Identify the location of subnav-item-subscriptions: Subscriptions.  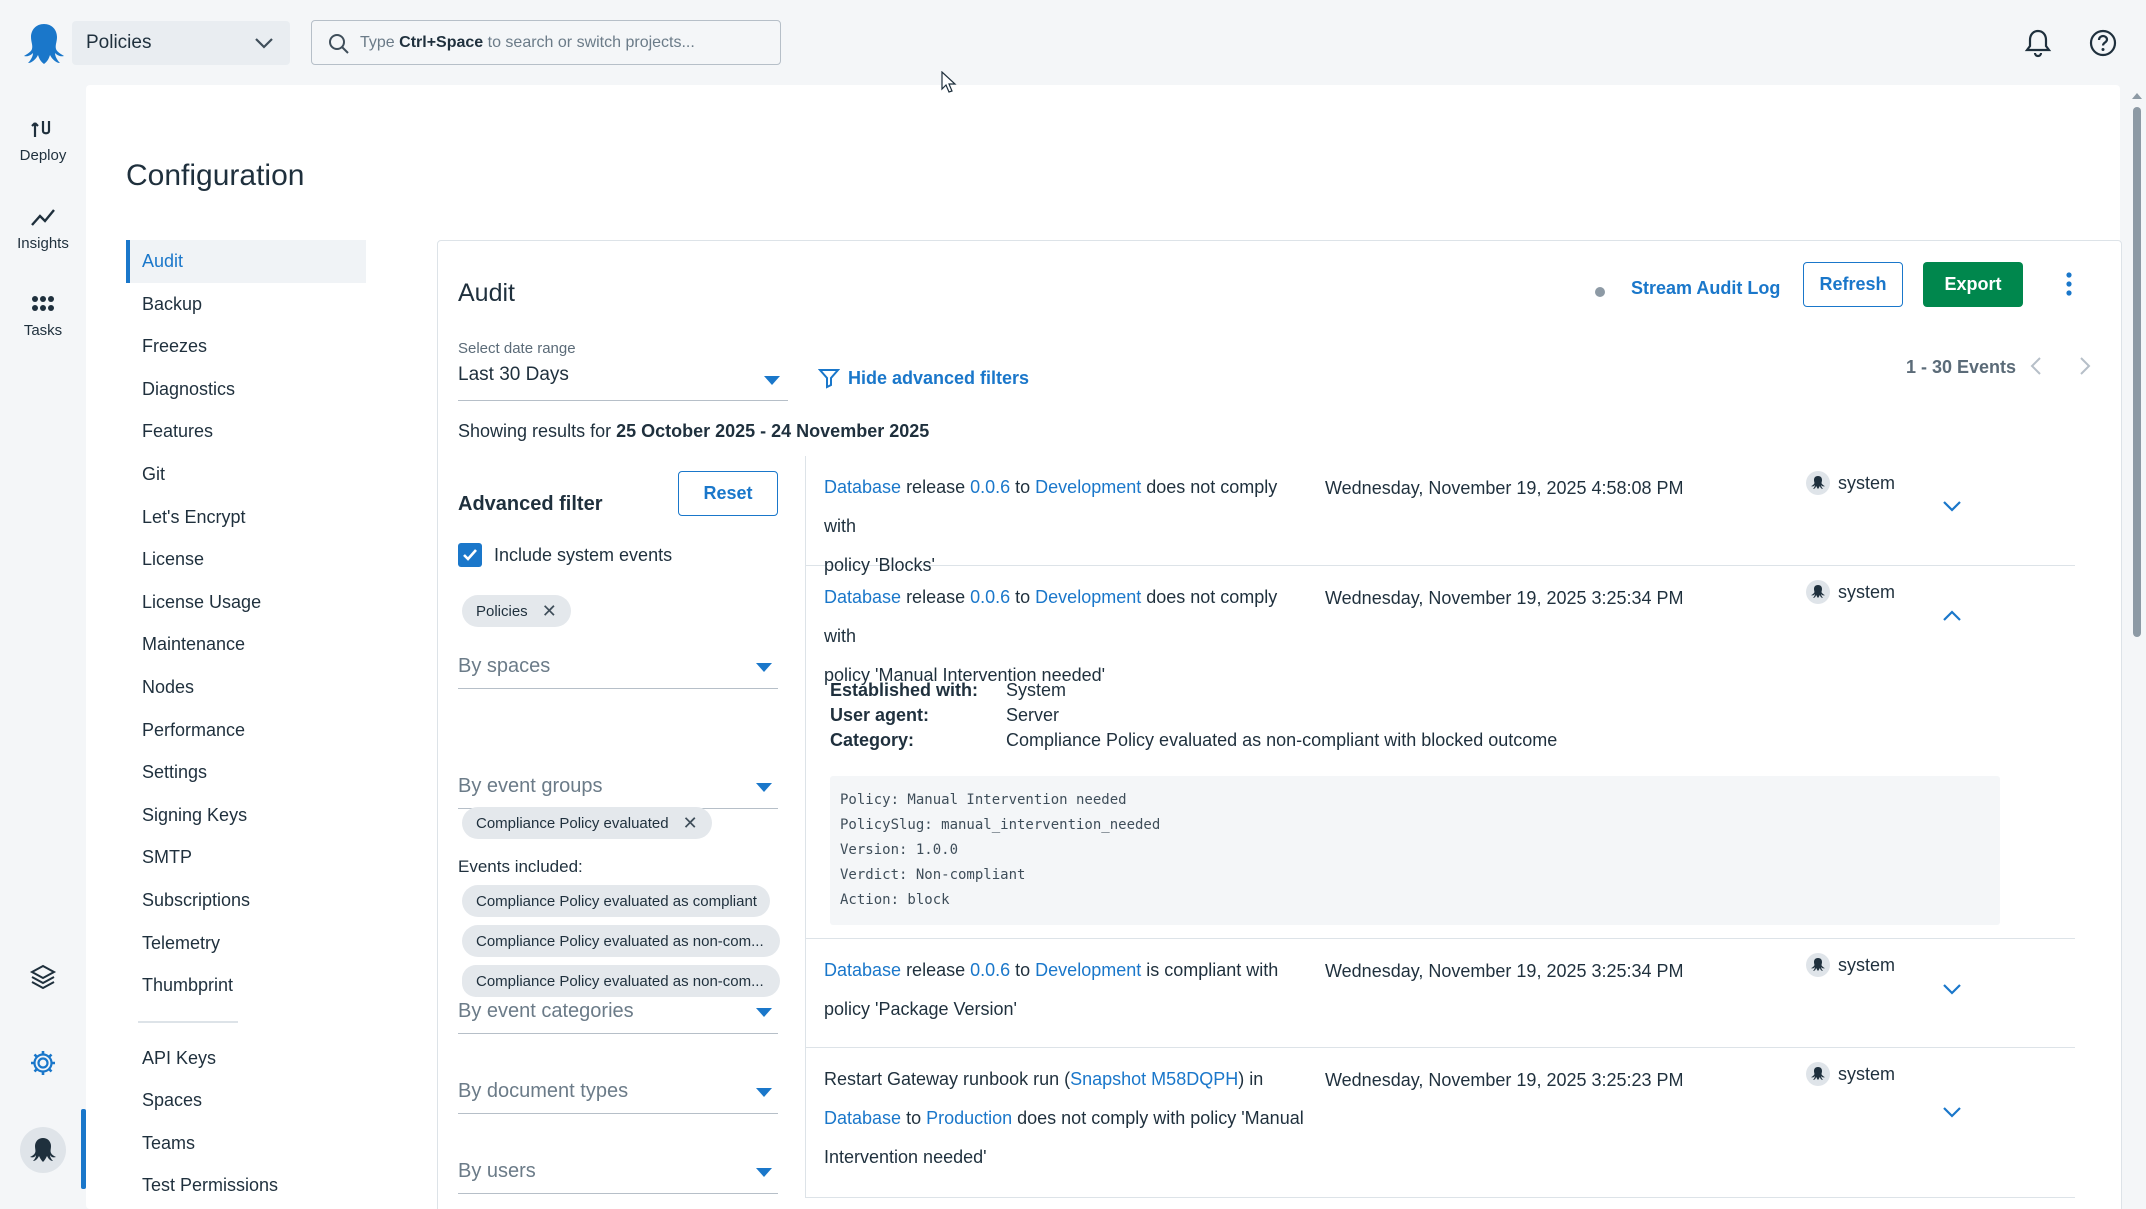
(246, 900).